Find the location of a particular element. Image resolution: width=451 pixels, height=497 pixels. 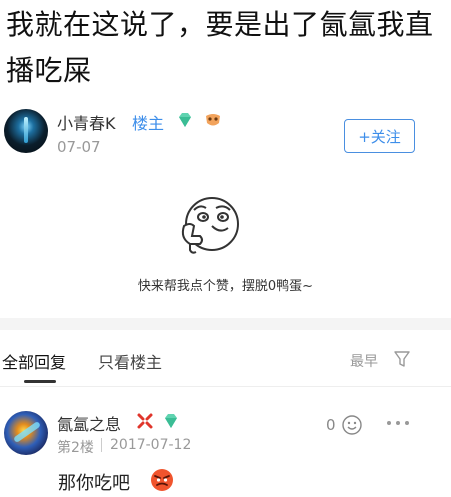

empty-state-message: 快来帮我点个赞，摆脱0鸭蛋~ is located at coordinates (225, 286).